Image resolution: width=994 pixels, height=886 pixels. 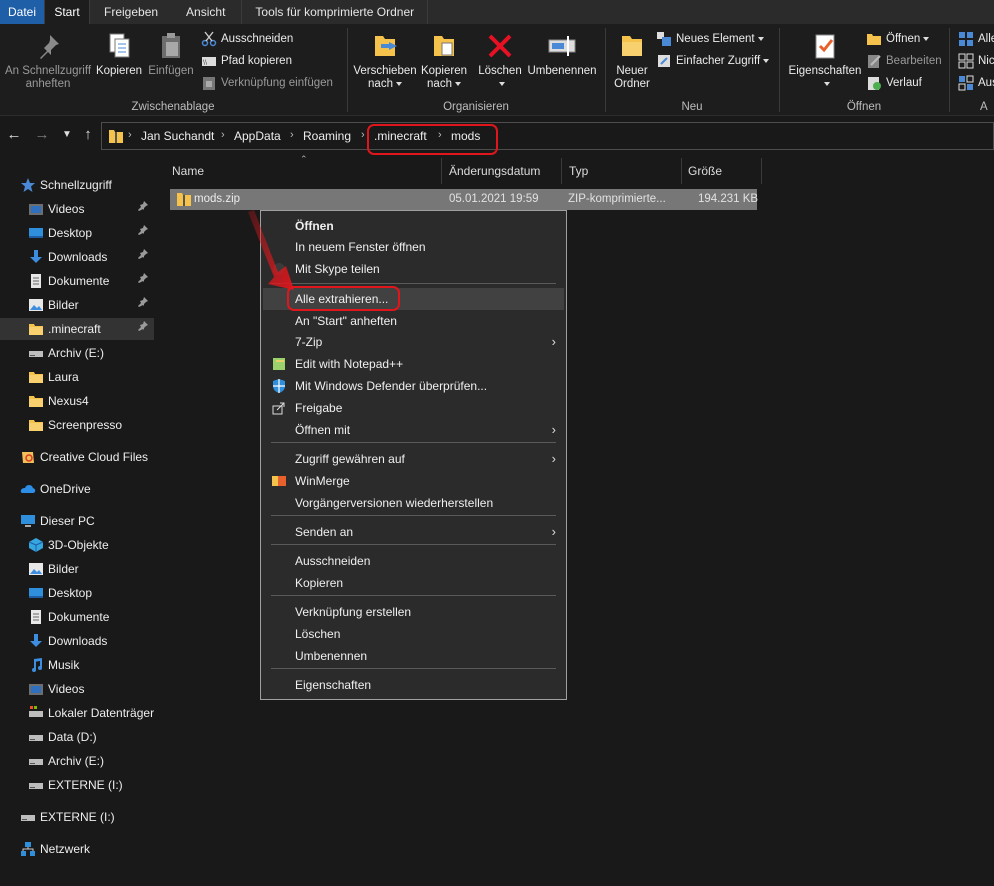 I want to click on copy-to-button: Kopieren nach, so click(x=444, y=60).